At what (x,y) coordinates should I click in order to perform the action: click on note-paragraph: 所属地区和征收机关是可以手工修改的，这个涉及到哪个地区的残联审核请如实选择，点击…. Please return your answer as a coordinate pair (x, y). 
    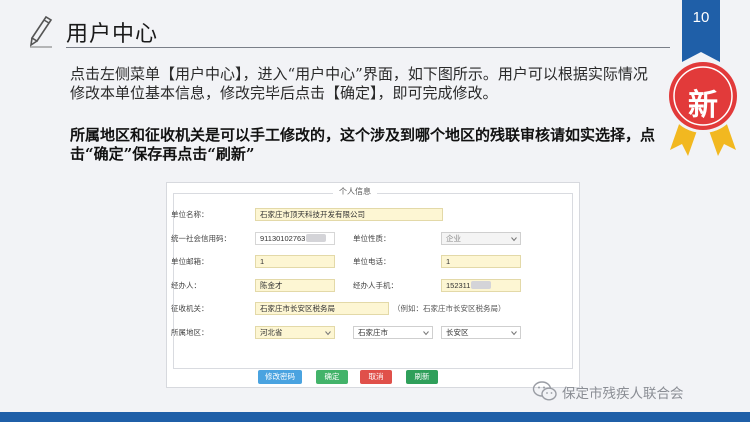
    Looking at the image, I should click on (363, 144).